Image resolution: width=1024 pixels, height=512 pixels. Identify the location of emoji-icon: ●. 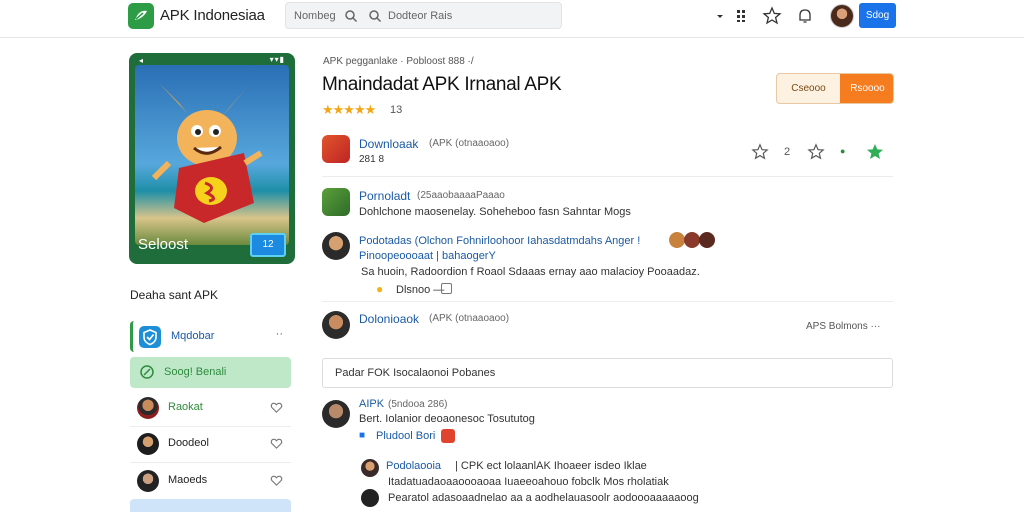
(380, 289).